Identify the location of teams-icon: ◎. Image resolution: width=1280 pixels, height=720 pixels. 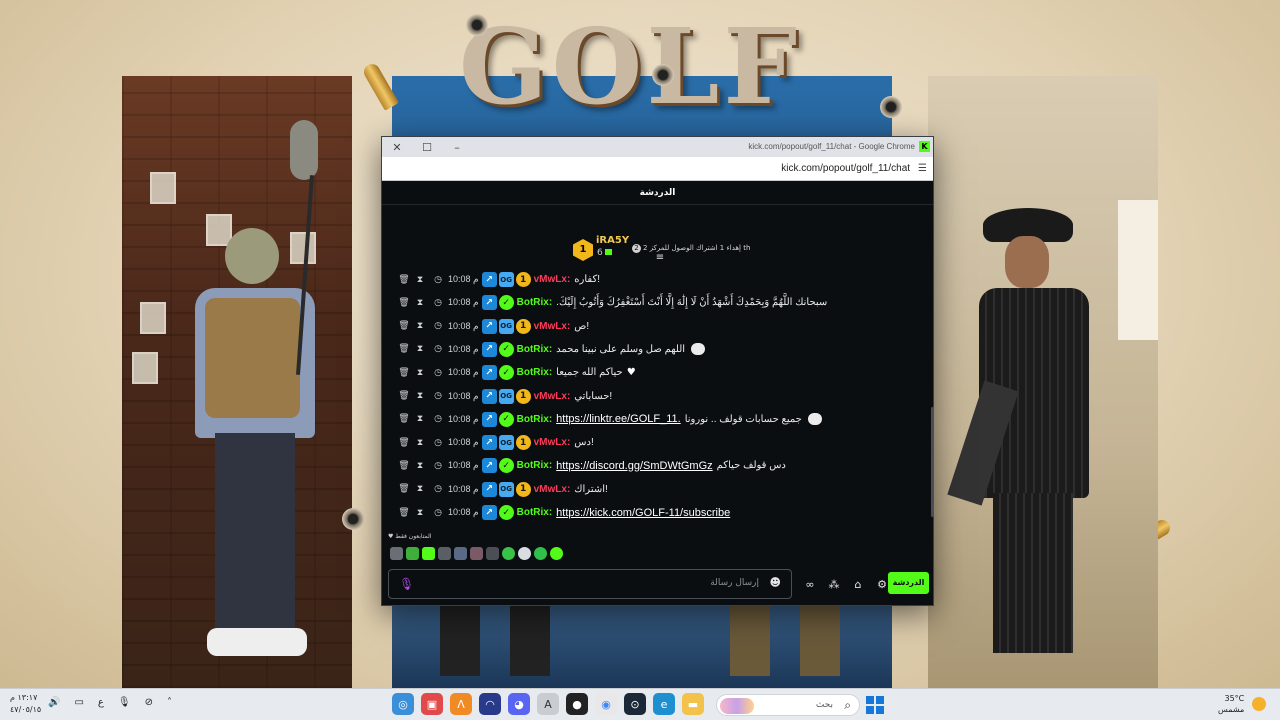
(403, 704).